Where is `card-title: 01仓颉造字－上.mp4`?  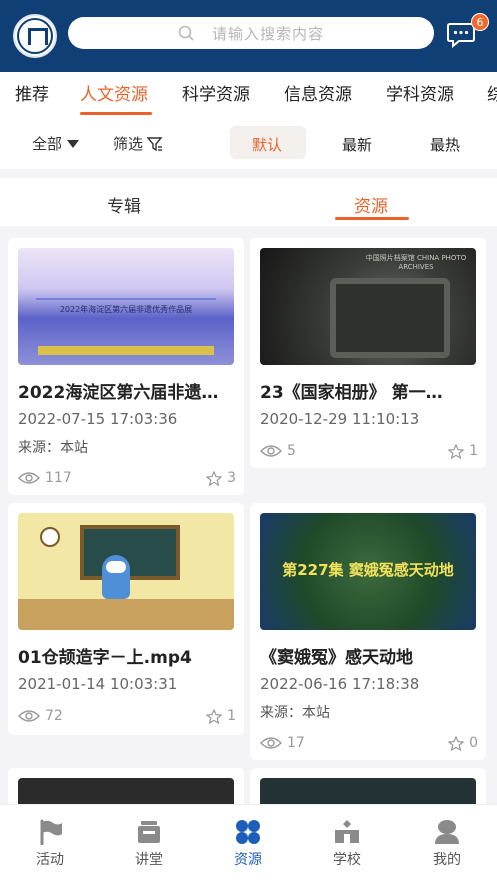 card-title: 01仓颉造字－上.mp4 is located at coordinates (105, 658).